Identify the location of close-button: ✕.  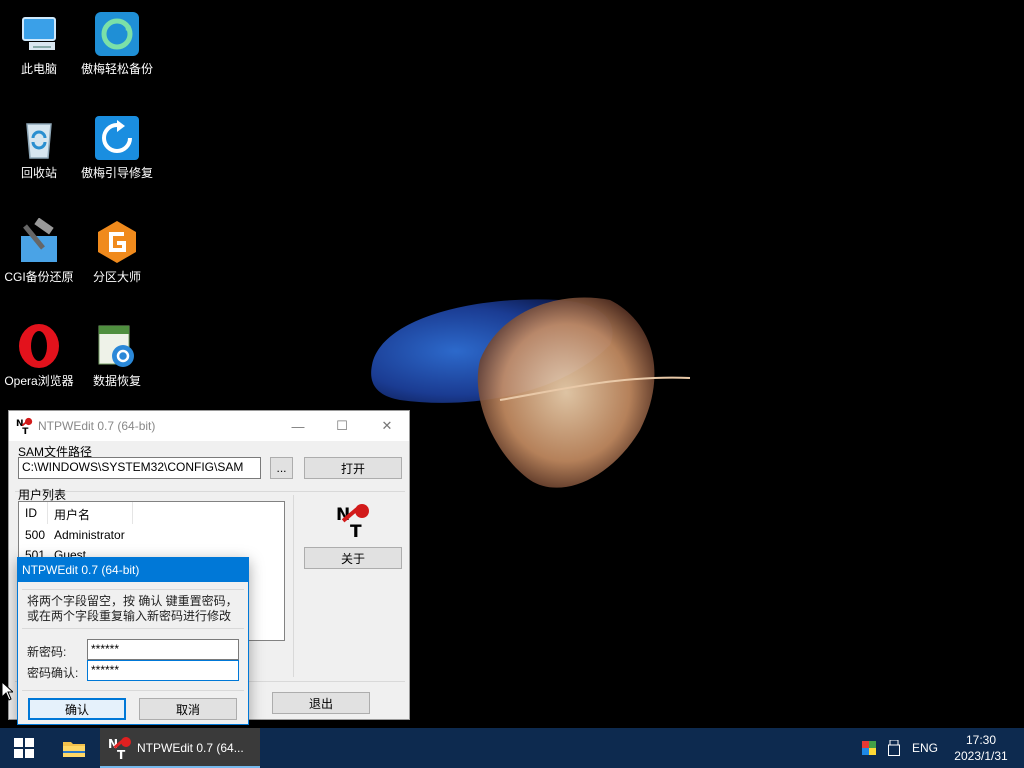
(387, 426).